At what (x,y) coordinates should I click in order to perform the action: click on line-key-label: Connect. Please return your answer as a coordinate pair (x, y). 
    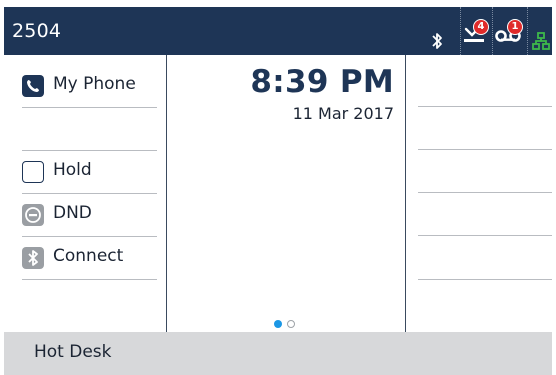
    Looking at the image, I should click on (88, 256).